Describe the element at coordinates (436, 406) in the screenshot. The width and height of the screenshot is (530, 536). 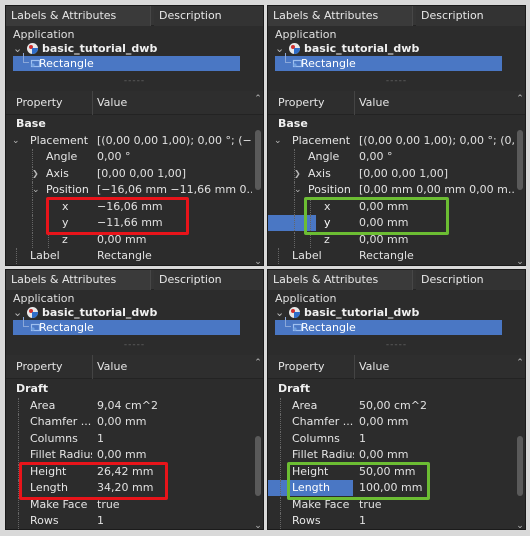
I see `property-value: 50,00 cm^2` at that location.